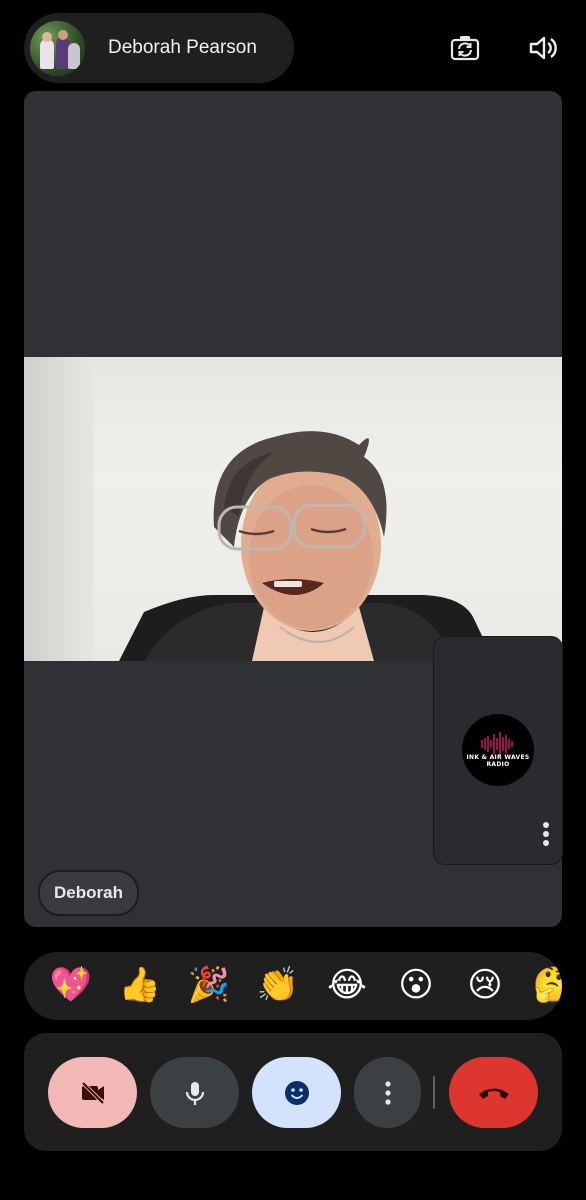 This screenshot has width=586, height=1200. I want to click on thumbs-up-icon: 👍, so click(140, 985).